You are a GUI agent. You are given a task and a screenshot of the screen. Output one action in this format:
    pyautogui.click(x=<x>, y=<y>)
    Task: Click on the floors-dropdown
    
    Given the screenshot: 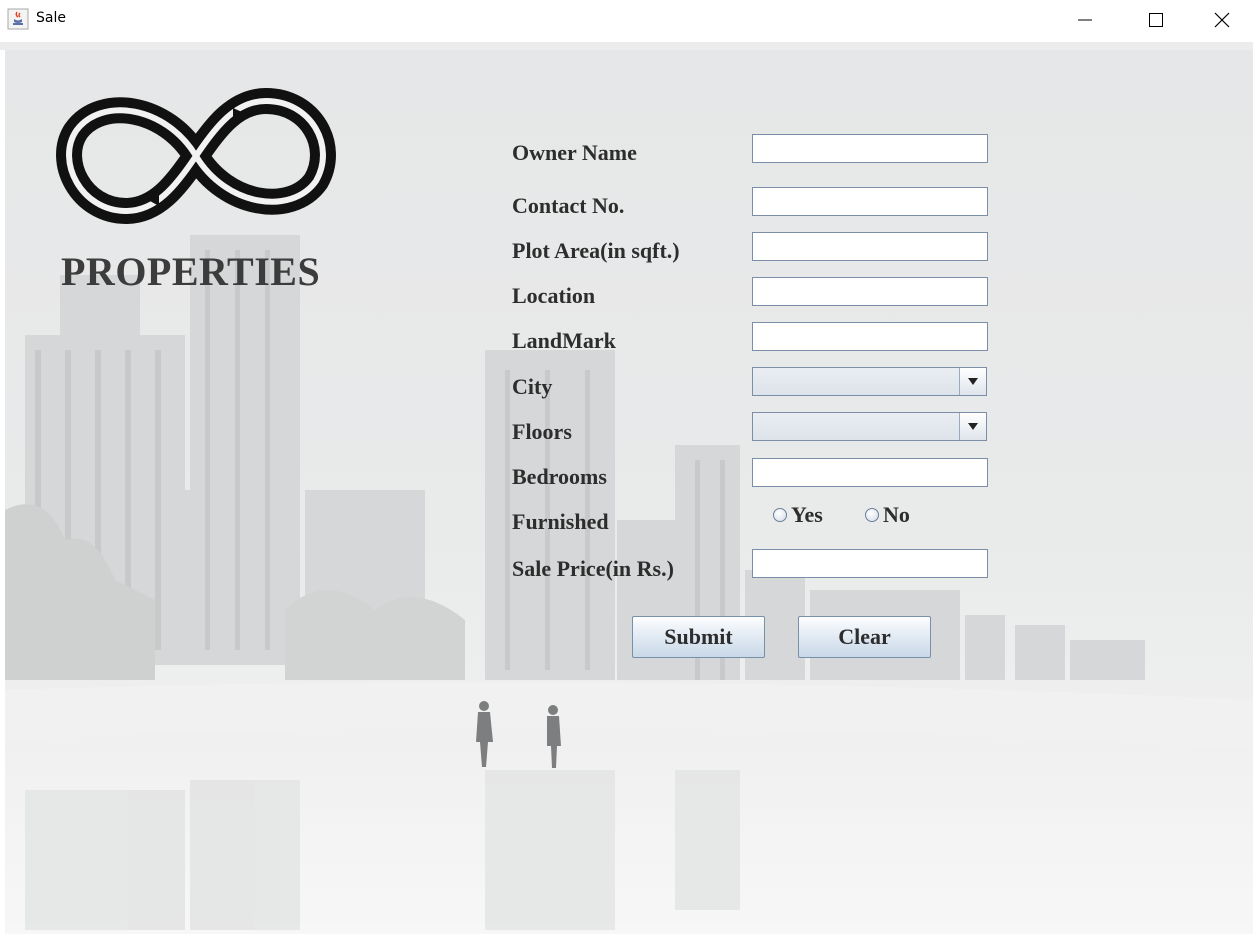 What is the action you would take?
    pyautogui.click(x=869, y=426)
    